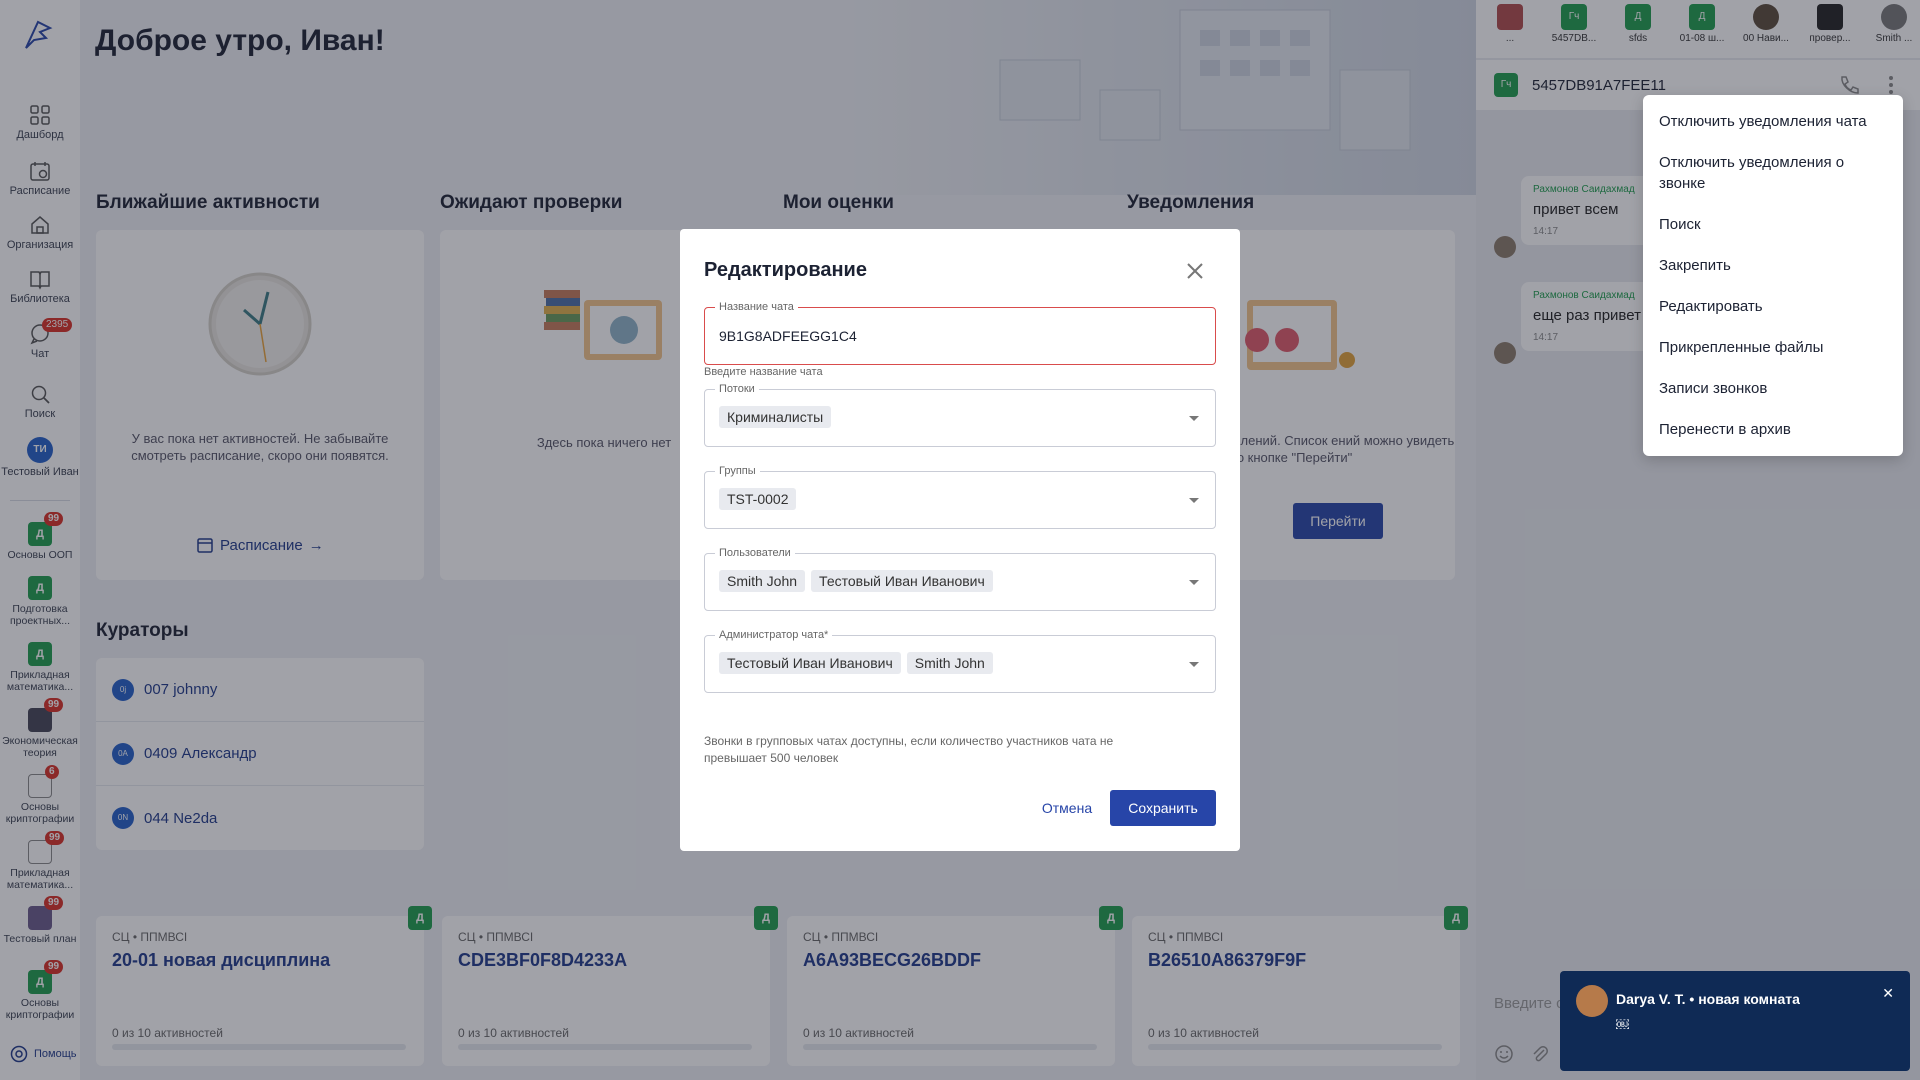  What do you see at coordinates (960, 333) in the screenshot?
I see `chat-name-field: Название чата 9B1G8ADFEEGG1C4` at bounding box center [960, 333].